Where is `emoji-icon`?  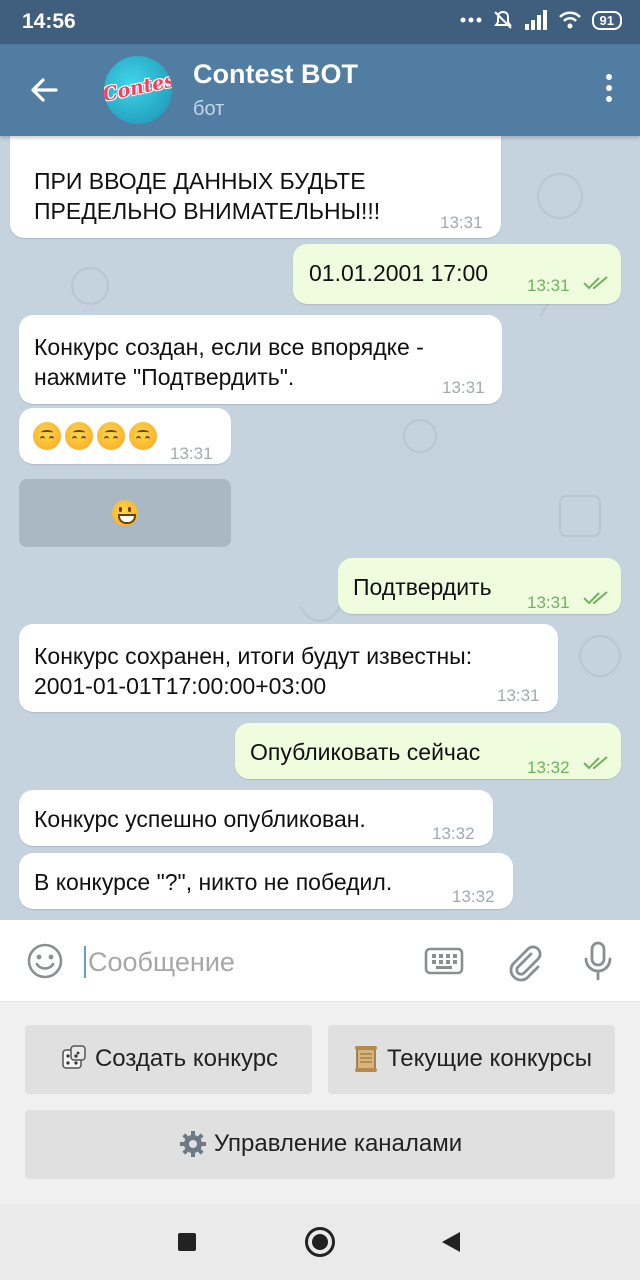
emoji-icon is located at coordinates (45, 961).